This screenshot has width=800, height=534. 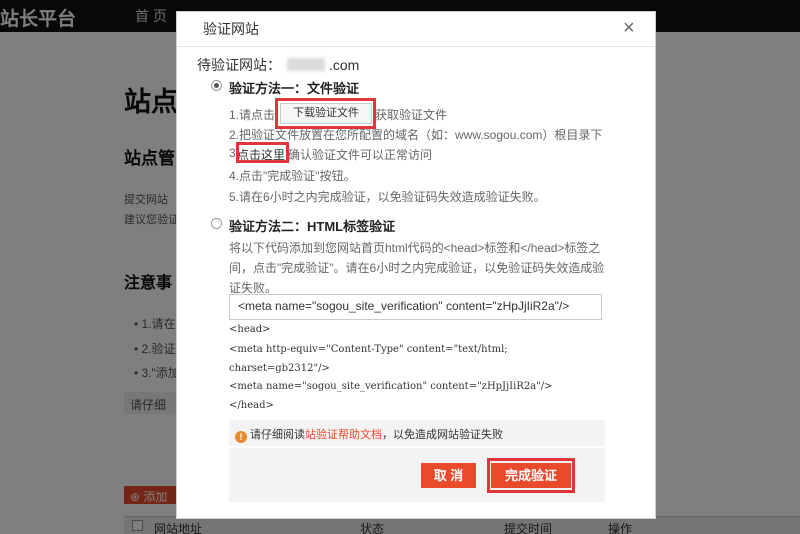 I want to click on title-divider, so click(x=416, y=46).